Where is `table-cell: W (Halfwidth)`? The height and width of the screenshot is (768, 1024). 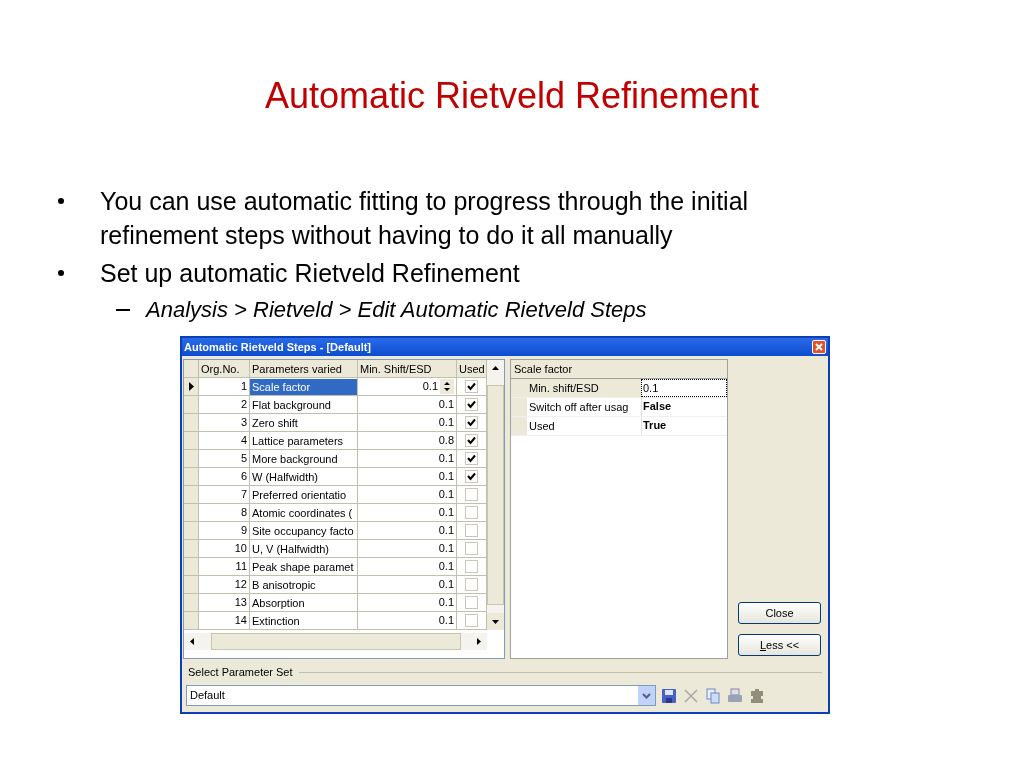 table-cell: W (Halfwidth) is located at coordinates (285, 476).